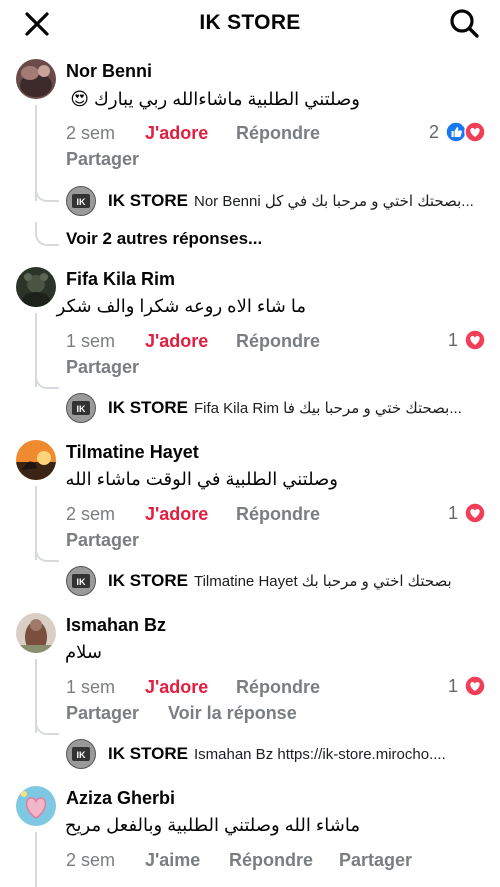  I want to click on comment-author: Fifa Kila Rim, so click(120, 279).